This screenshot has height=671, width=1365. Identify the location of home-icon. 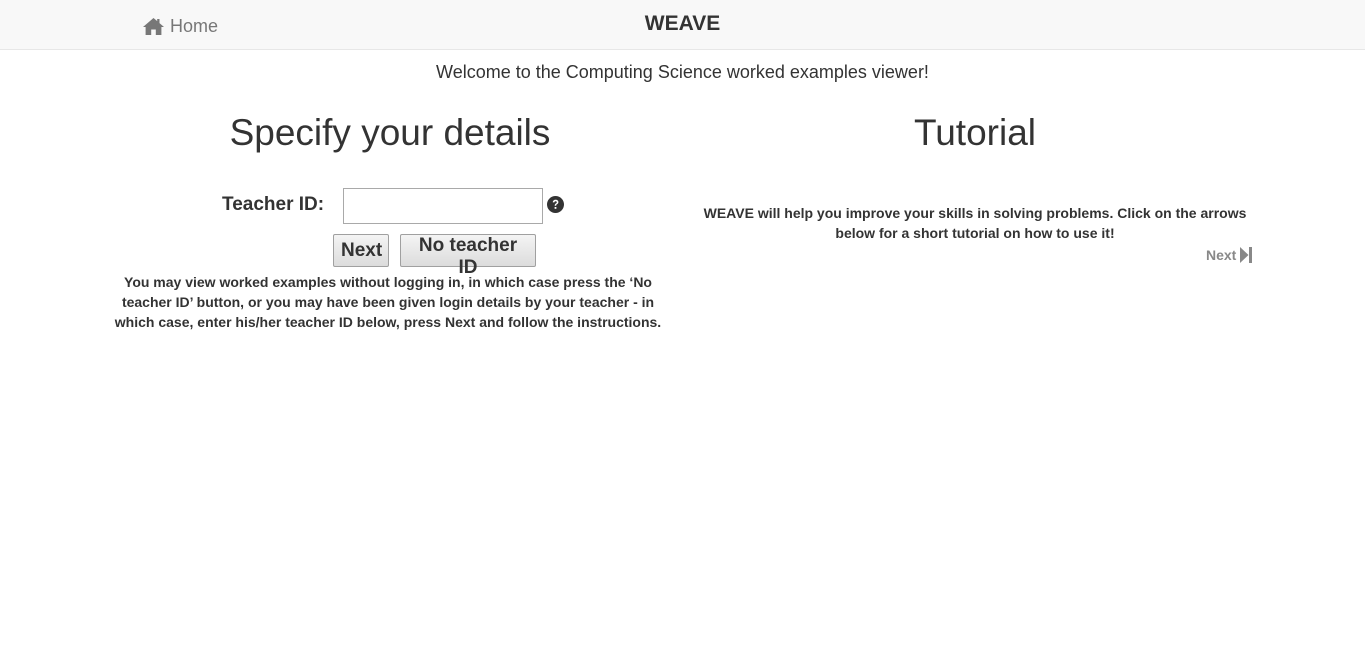
(153, 26).